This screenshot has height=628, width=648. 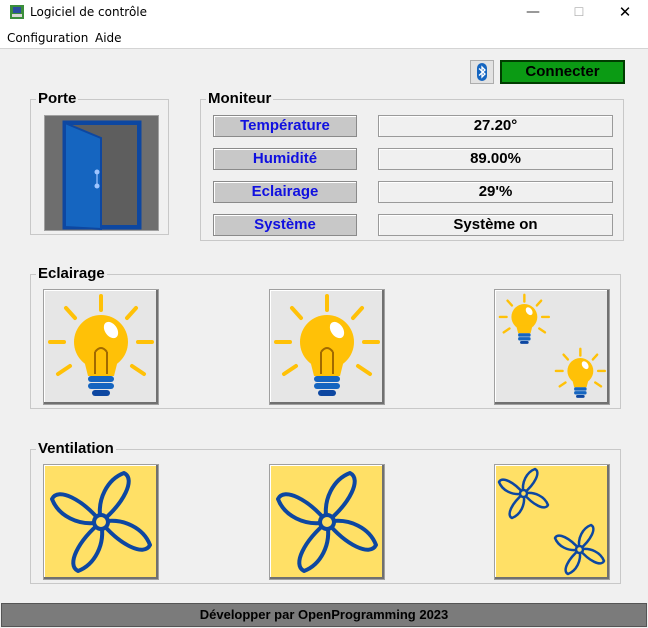 I want to click on title-bar: Logiciel de contrôle — ☐ ✕, so click(x=324, y=13).